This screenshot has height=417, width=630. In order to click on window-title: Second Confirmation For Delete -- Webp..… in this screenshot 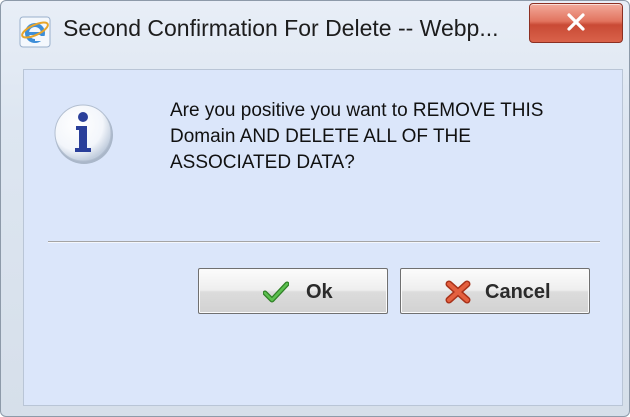, I will do `click(281, 28)`.